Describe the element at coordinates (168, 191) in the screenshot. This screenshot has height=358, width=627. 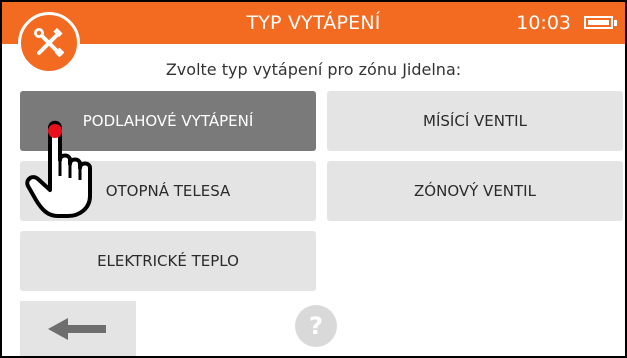
I see `option-label: OTOPNÁ TELESA` at that location.